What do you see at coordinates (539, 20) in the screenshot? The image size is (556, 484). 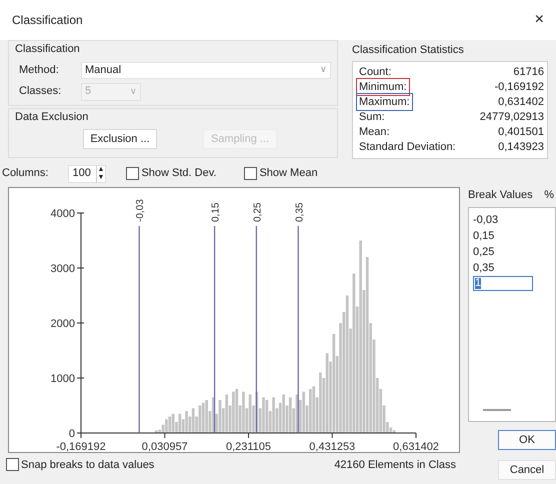 I see `close-button: ×` at bounding box center [539, 20].